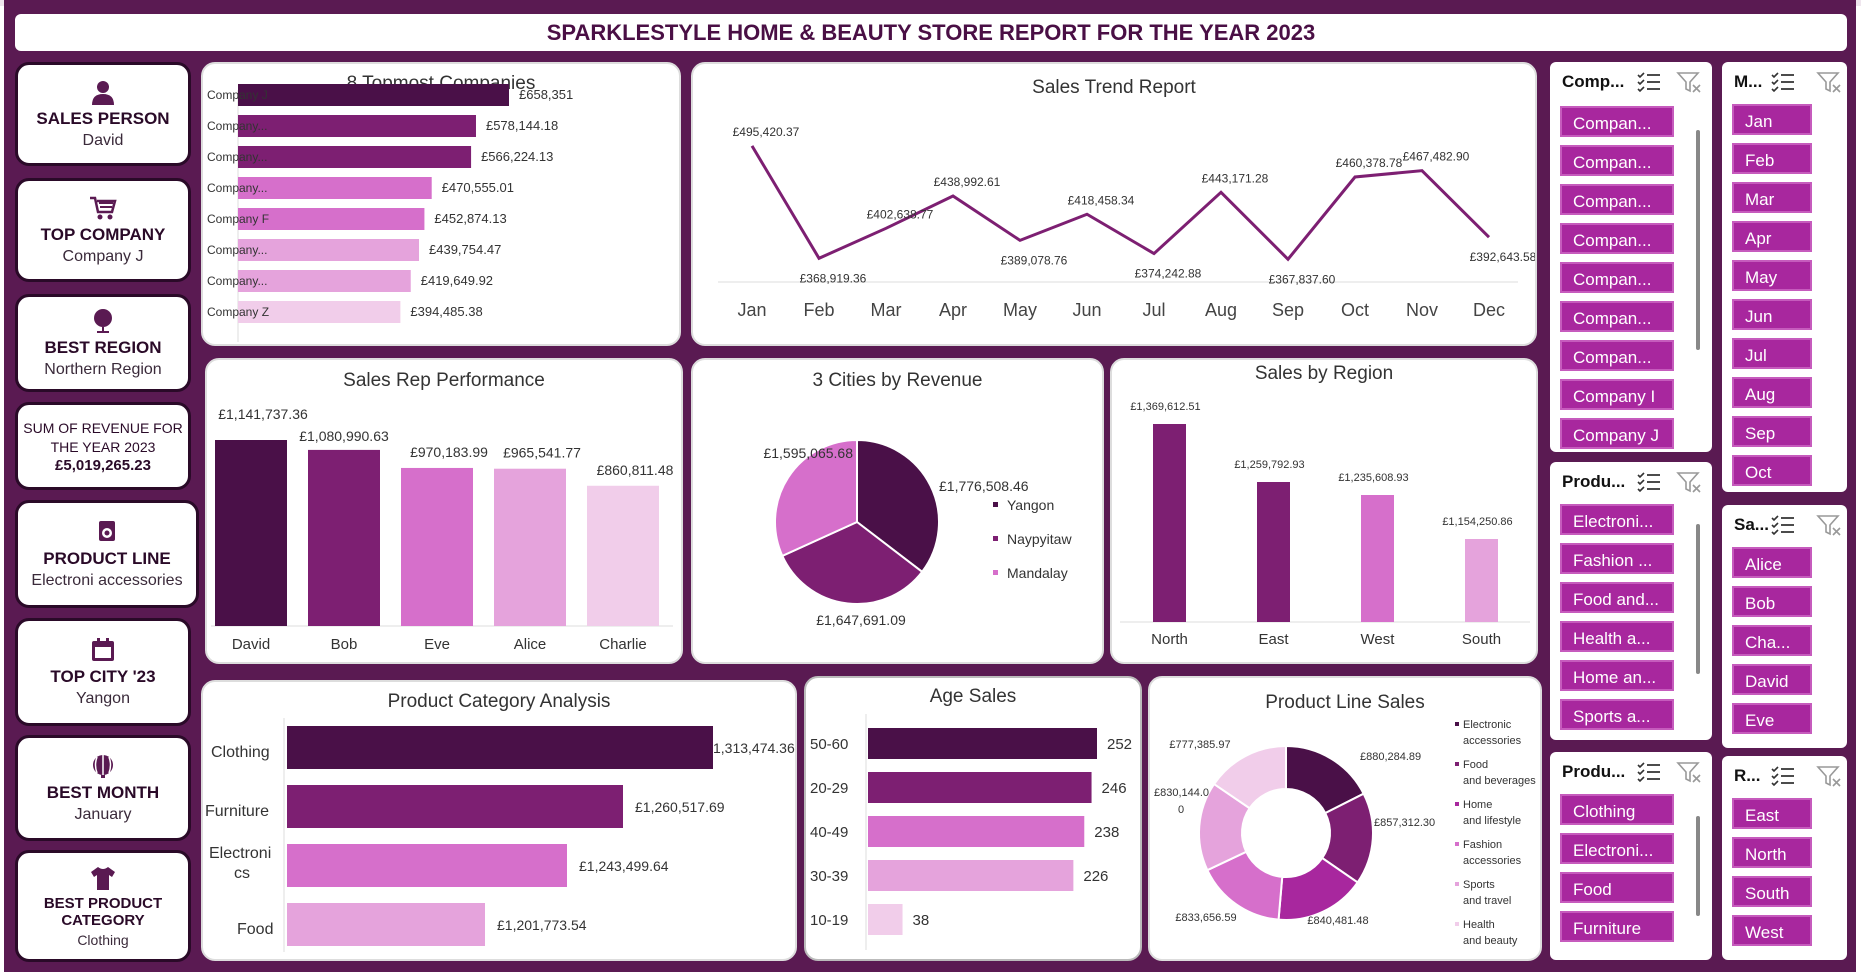  What do you see at coordinates (808, 453) in the screenshot?
I see `data-label: £1,595,065.68` at bounding box center [808, 453].